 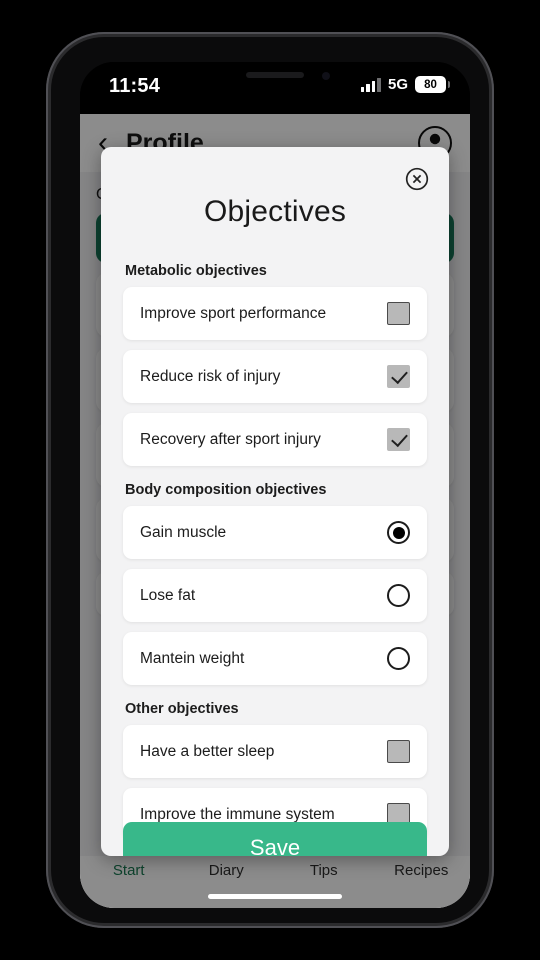 I want to click on option-row: Lose fat, so click(x=275, y=595).